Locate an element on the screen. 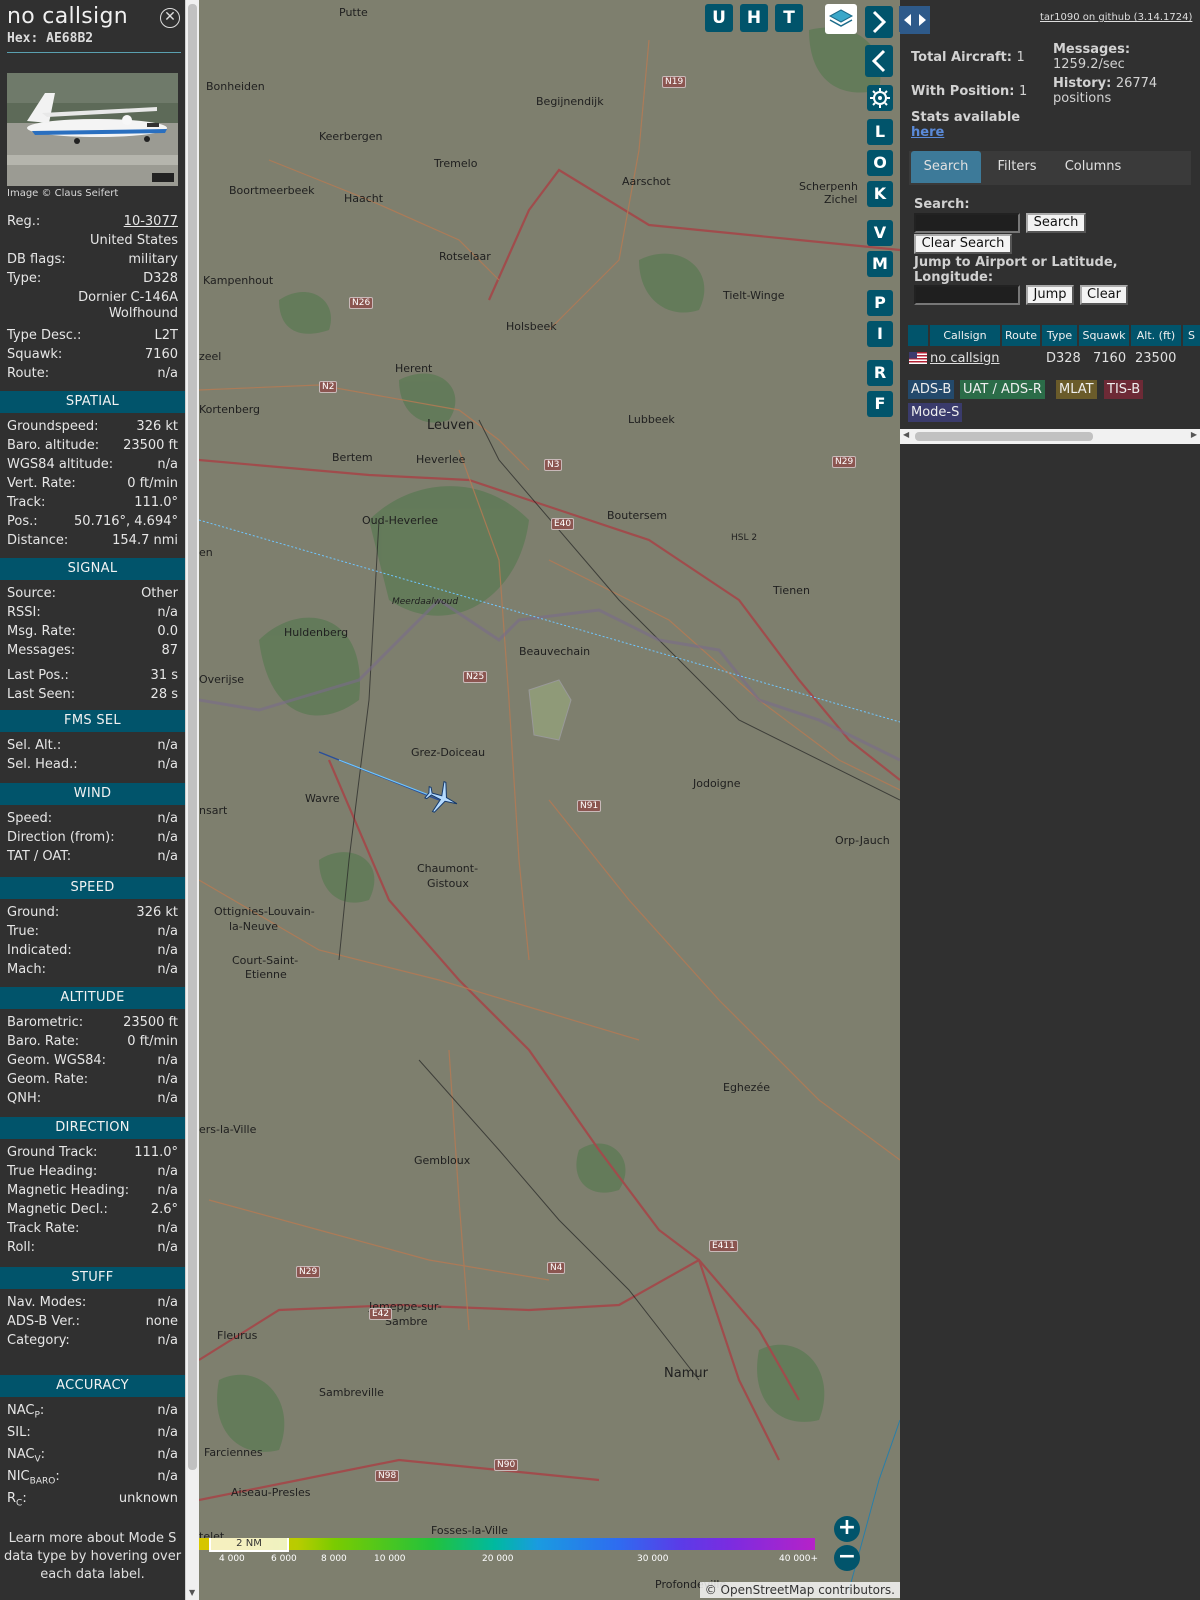  back-button is located at coordinates (879, 61).